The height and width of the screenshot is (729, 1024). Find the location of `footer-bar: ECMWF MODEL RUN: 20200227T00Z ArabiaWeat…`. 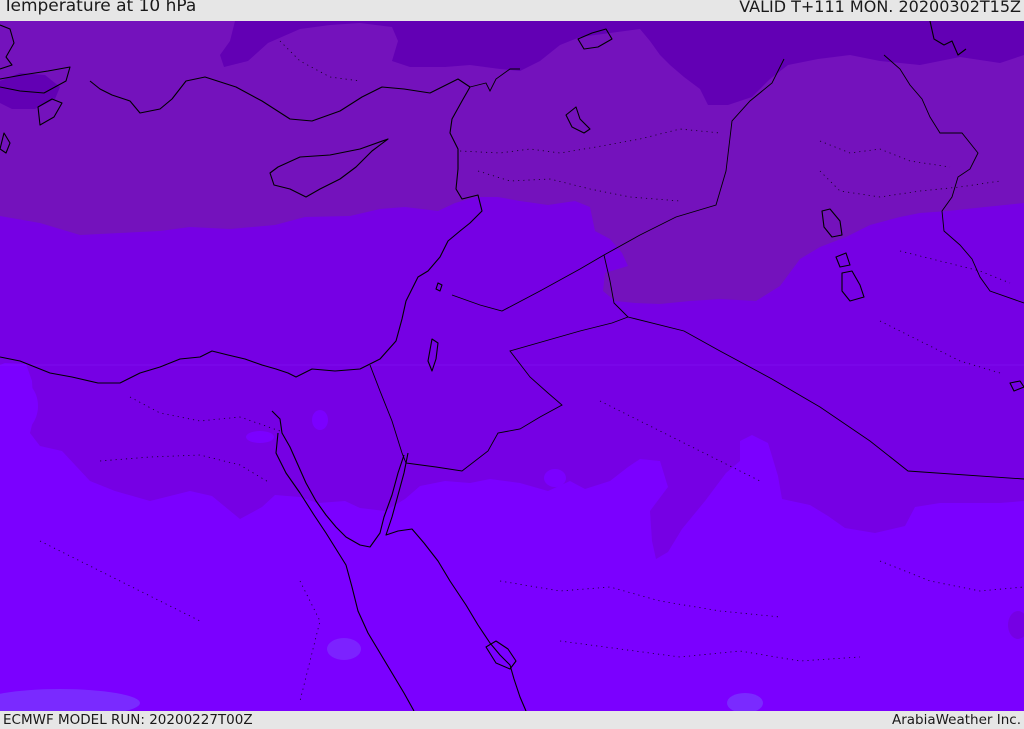

footer-bar: ECMWF MODEL RUN: 20200227T00Z ArabiaWeat… is located at coordinates (512, 720).